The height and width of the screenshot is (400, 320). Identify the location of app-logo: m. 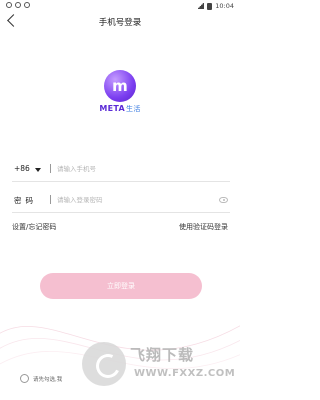
(120, 86).